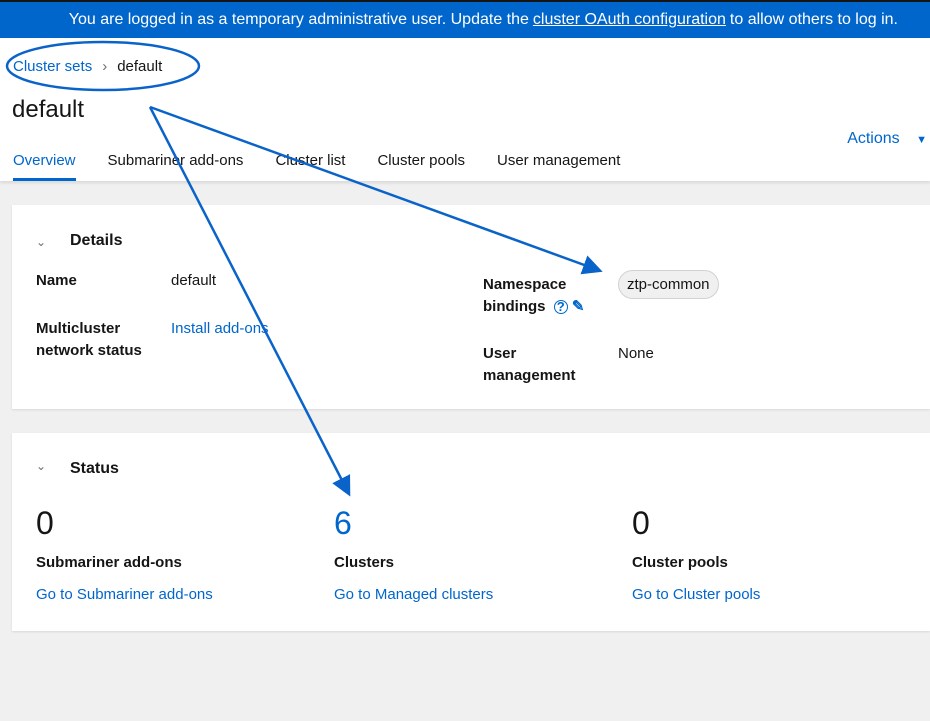 Image resolution: width=930 pixels, height=721 pixels. What do you see at coordinates (105, 66) in the screenshot?
I see `chevron-right-icon: ›` at bounding box center [105, 66].